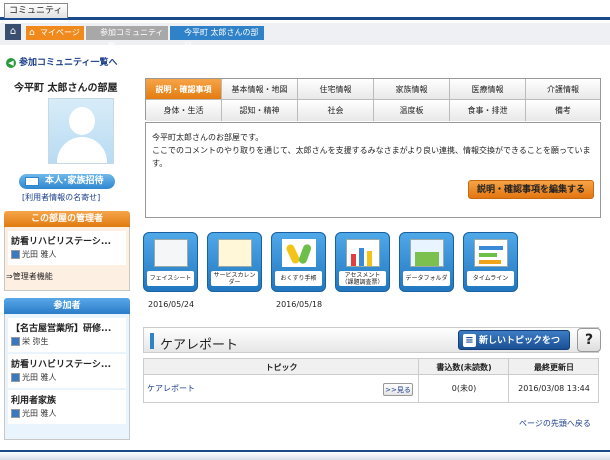 The image size is (610, 460). Describe the element at coordinates (464, 388) in the screenshot. I see `topic-count: 0(未0)` at that location.